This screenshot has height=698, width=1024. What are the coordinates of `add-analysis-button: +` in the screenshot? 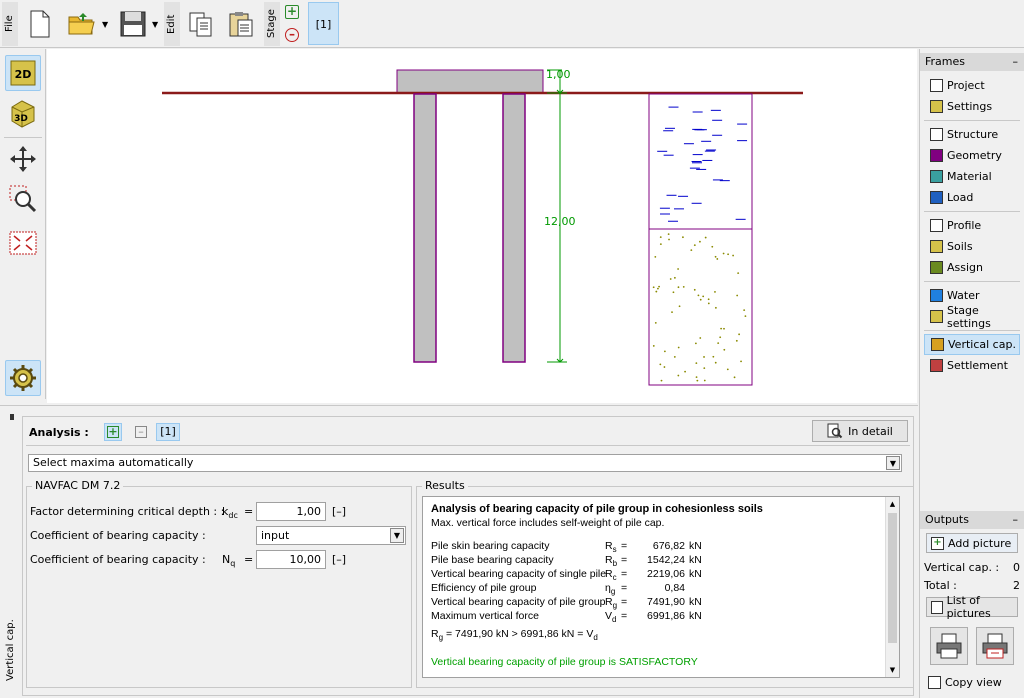 It's located at (113, 432).